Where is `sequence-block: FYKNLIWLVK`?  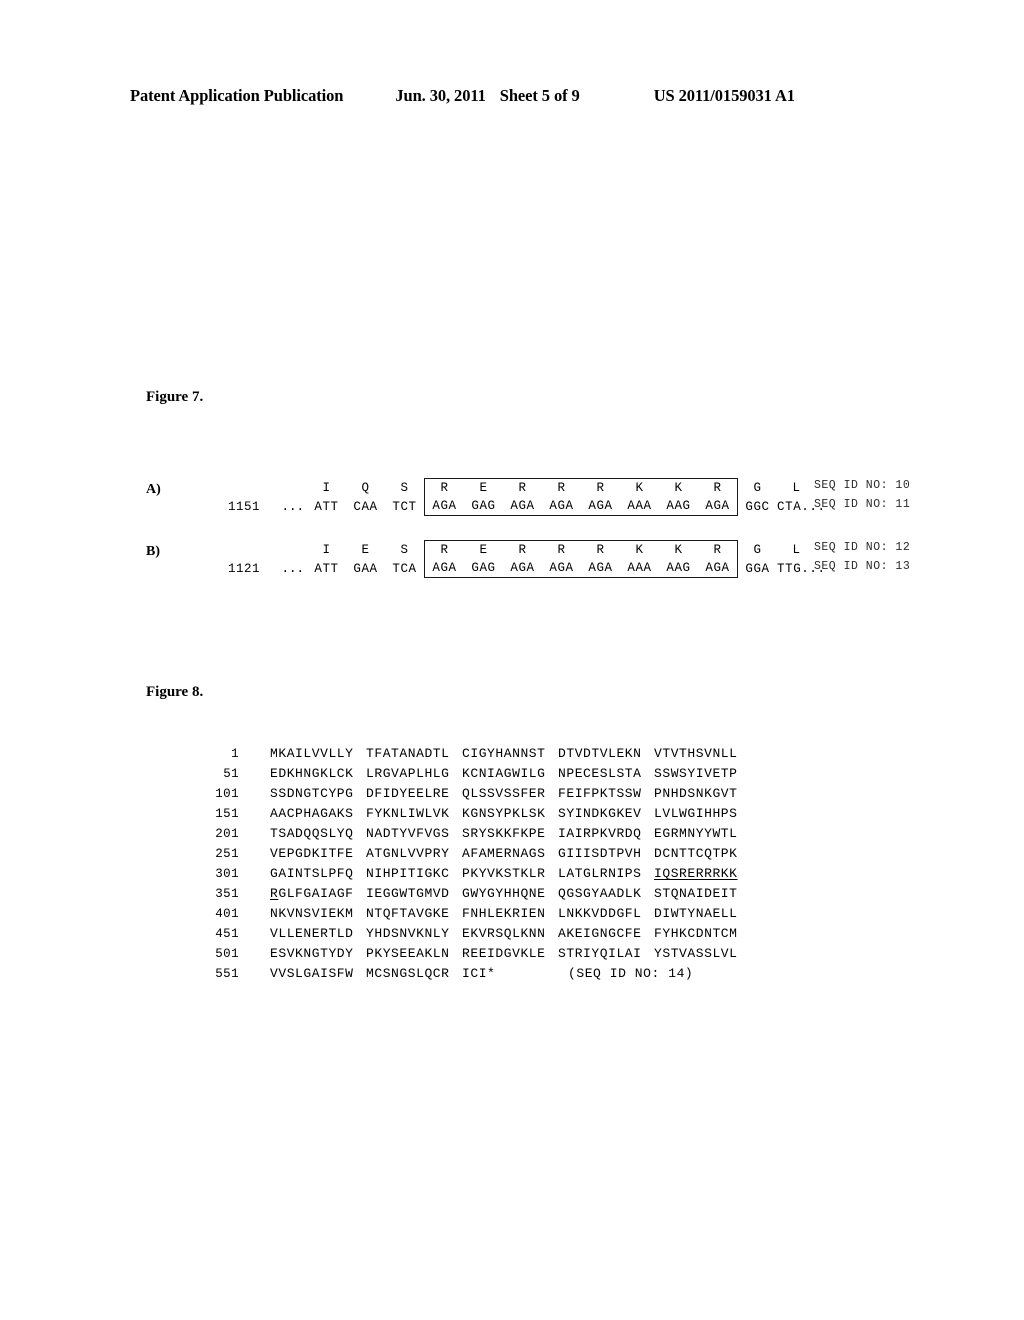 sequence-block: FYKNLIWLVK is located at coordinates (408, 813).